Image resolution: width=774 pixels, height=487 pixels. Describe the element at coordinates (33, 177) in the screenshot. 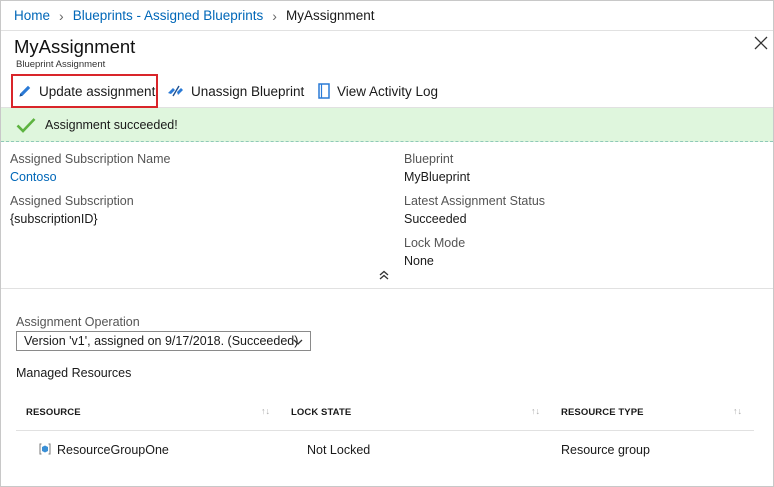

I see `subscription-name-link: Contoso` at that location.